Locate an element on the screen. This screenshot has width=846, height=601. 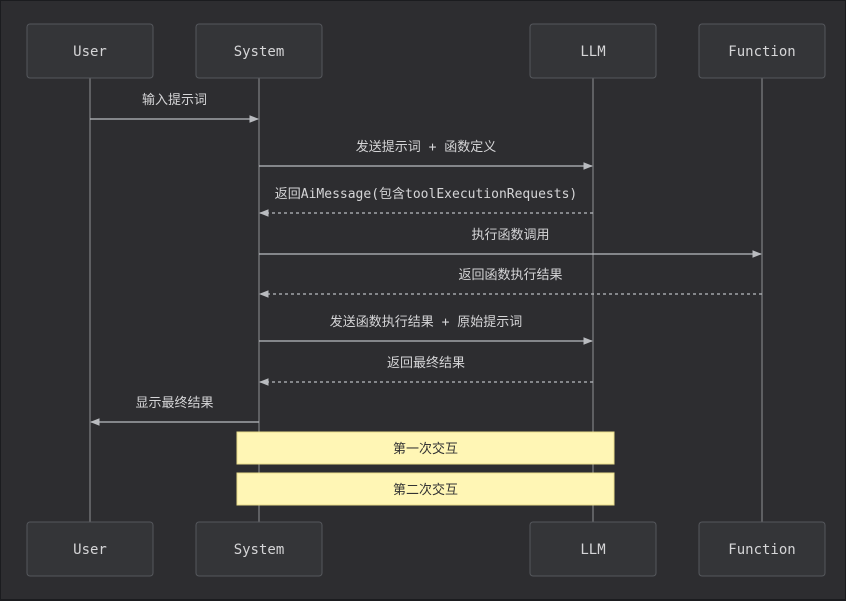
actor-label-system-bottom: System is located at coordinates (259, 550).